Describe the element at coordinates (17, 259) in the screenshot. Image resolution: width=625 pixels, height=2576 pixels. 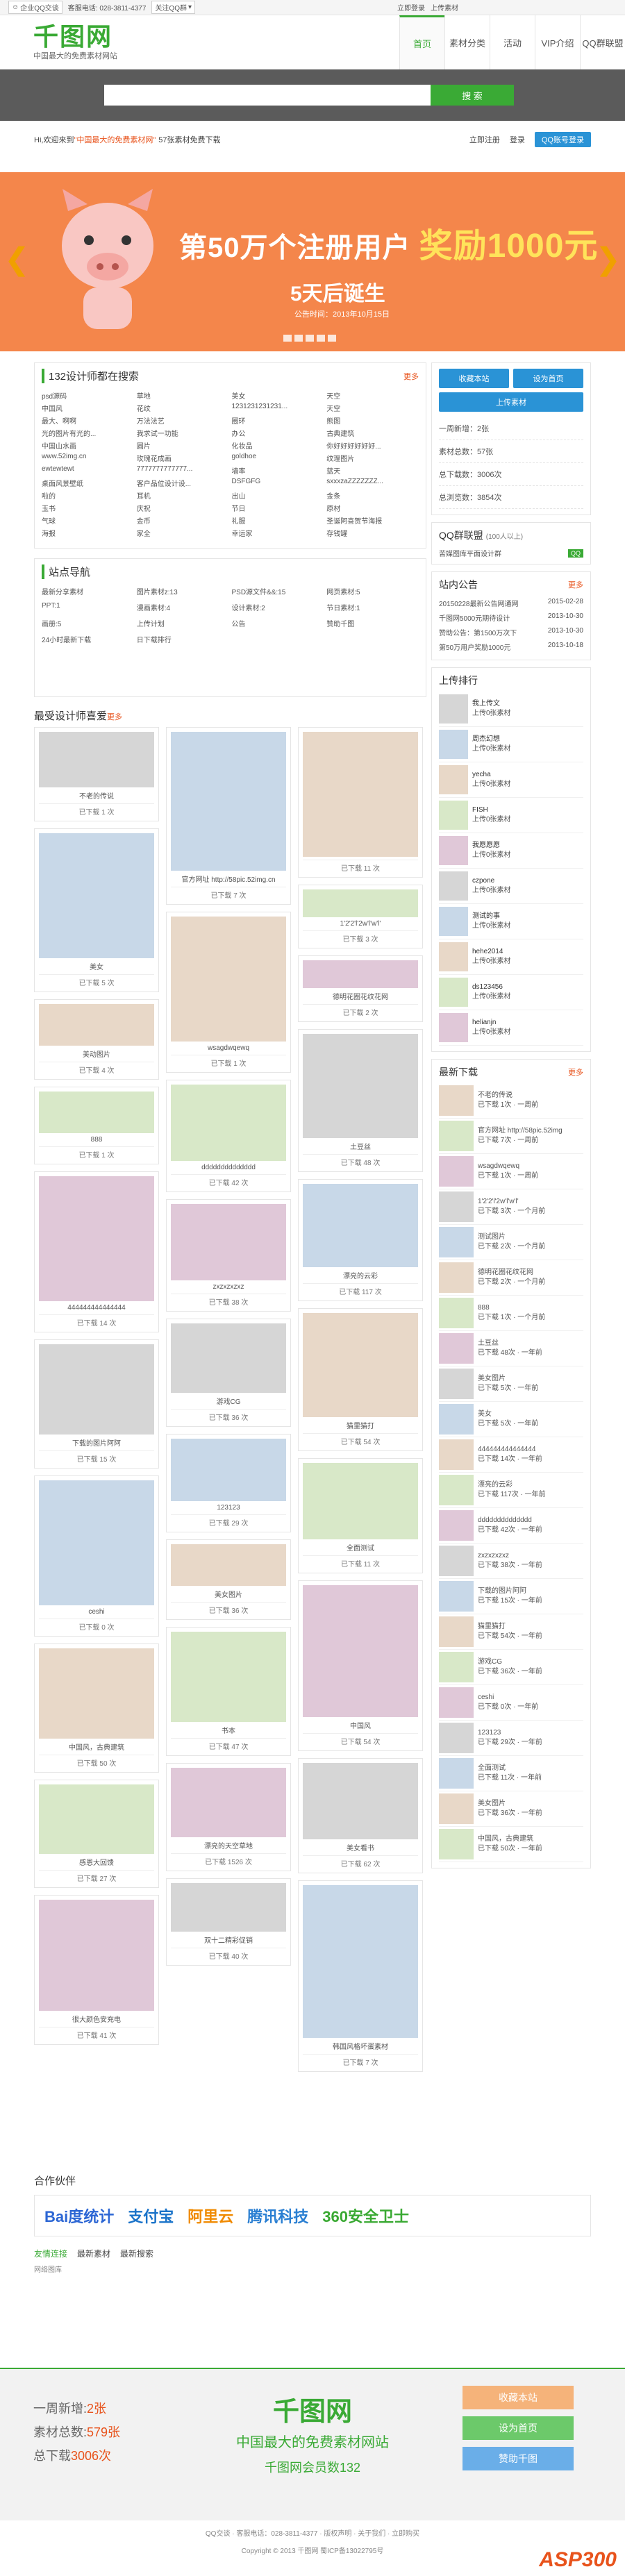
I see `chevron-left-icon: ❮` at that location.